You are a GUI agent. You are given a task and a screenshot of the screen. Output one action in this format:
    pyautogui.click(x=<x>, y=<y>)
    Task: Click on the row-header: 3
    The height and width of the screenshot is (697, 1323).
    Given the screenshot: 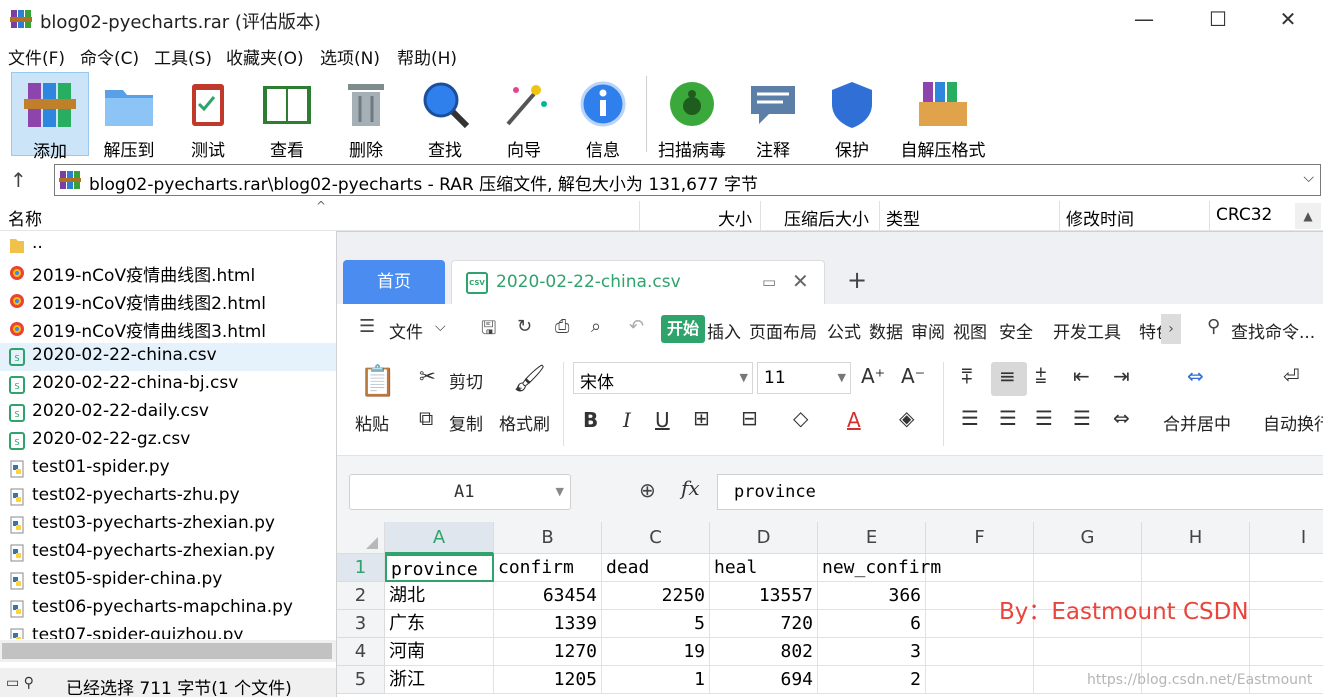 What is the action you would take?
    pyautogui.click(x=361, y=624)
    